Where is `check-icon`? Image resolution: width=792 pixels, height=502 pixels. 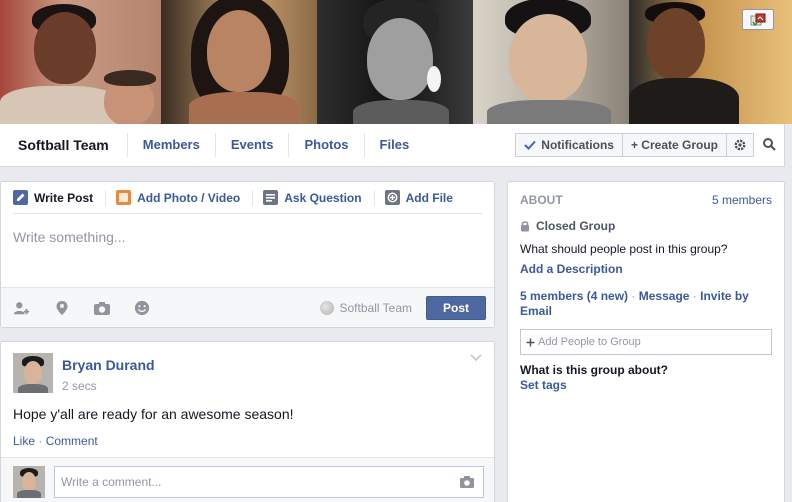 check-icon is located at coordinates (530, 145).